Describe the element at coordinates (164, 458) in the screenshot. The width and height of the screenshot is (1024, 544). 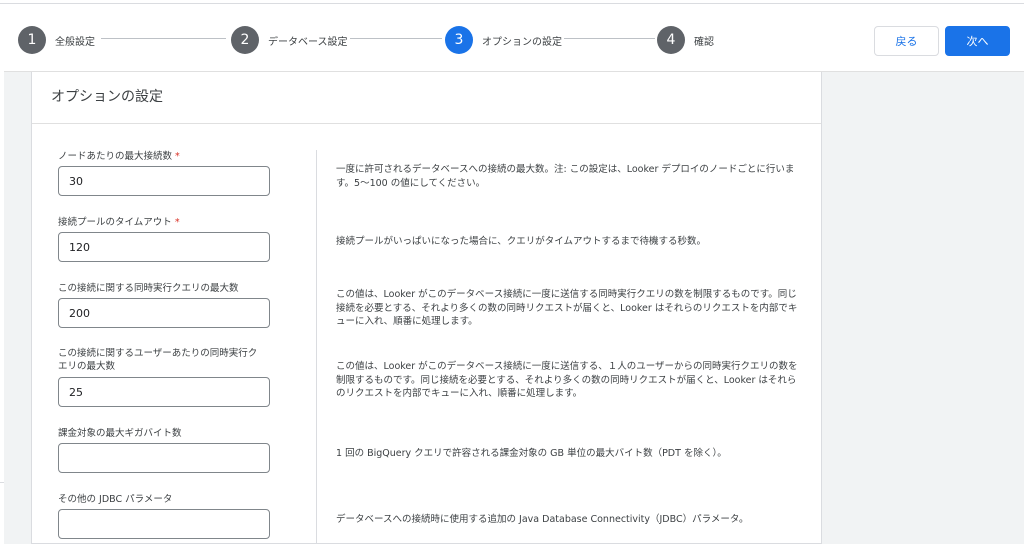
I see `max-billing-gigabytes-input` at that location.